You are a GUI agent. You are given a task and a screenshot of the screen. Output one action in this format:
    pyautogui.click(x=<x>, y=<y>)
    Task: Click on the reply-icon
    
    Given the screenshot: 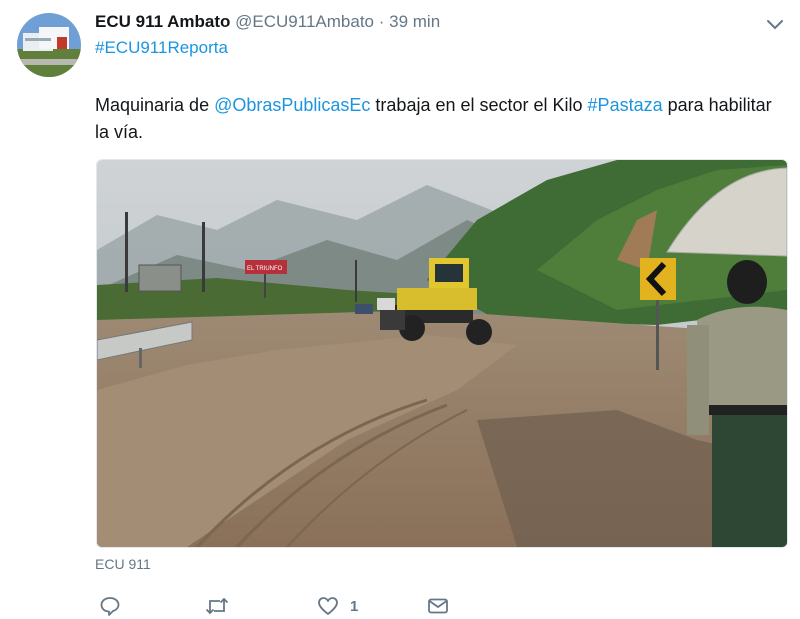 What is the action you would take?
    pyautogui.click(x=110, y=606)
    